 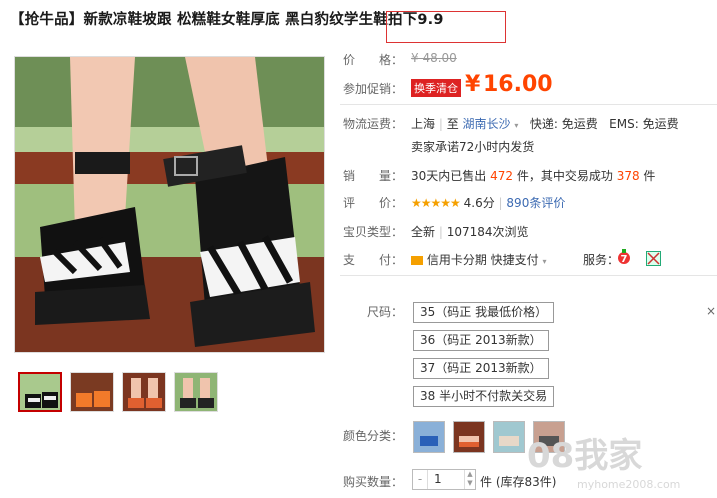 I want to click on size-option-37: 37（码正 2013新款）, so click(x=481, y=368).